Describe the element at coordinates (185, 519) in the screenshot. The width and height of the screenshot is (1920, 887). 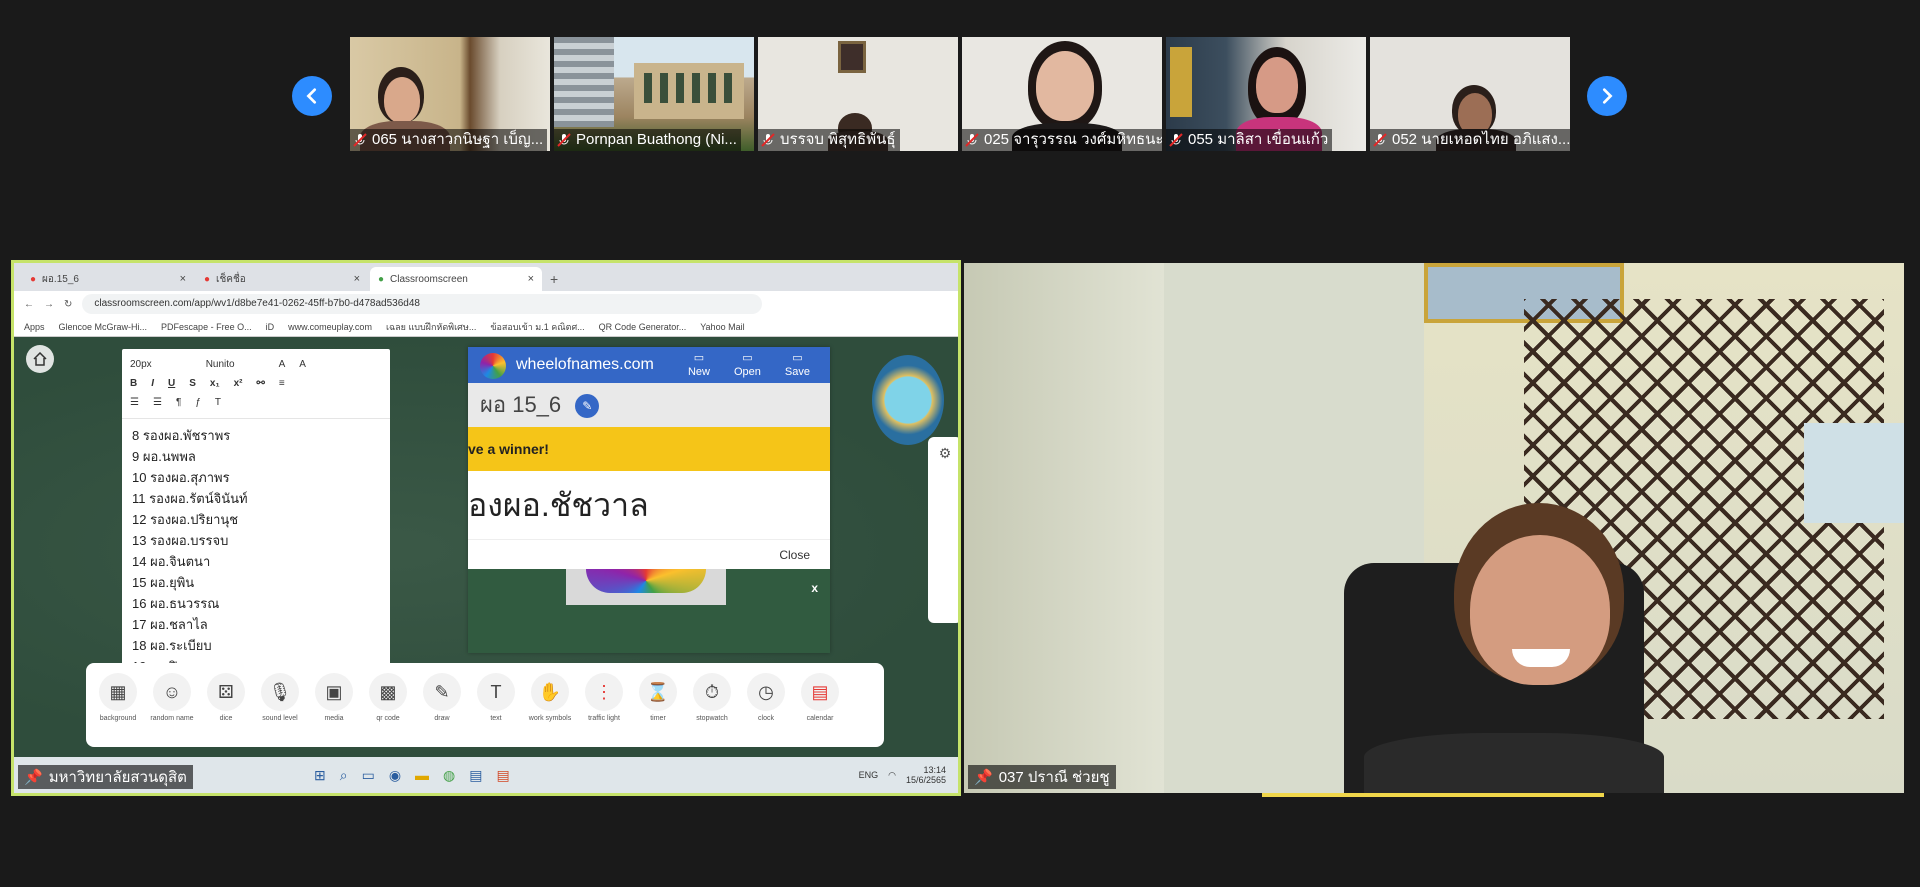
I see `list-item: 12 รองผอ.ปริยานุช` at that location.